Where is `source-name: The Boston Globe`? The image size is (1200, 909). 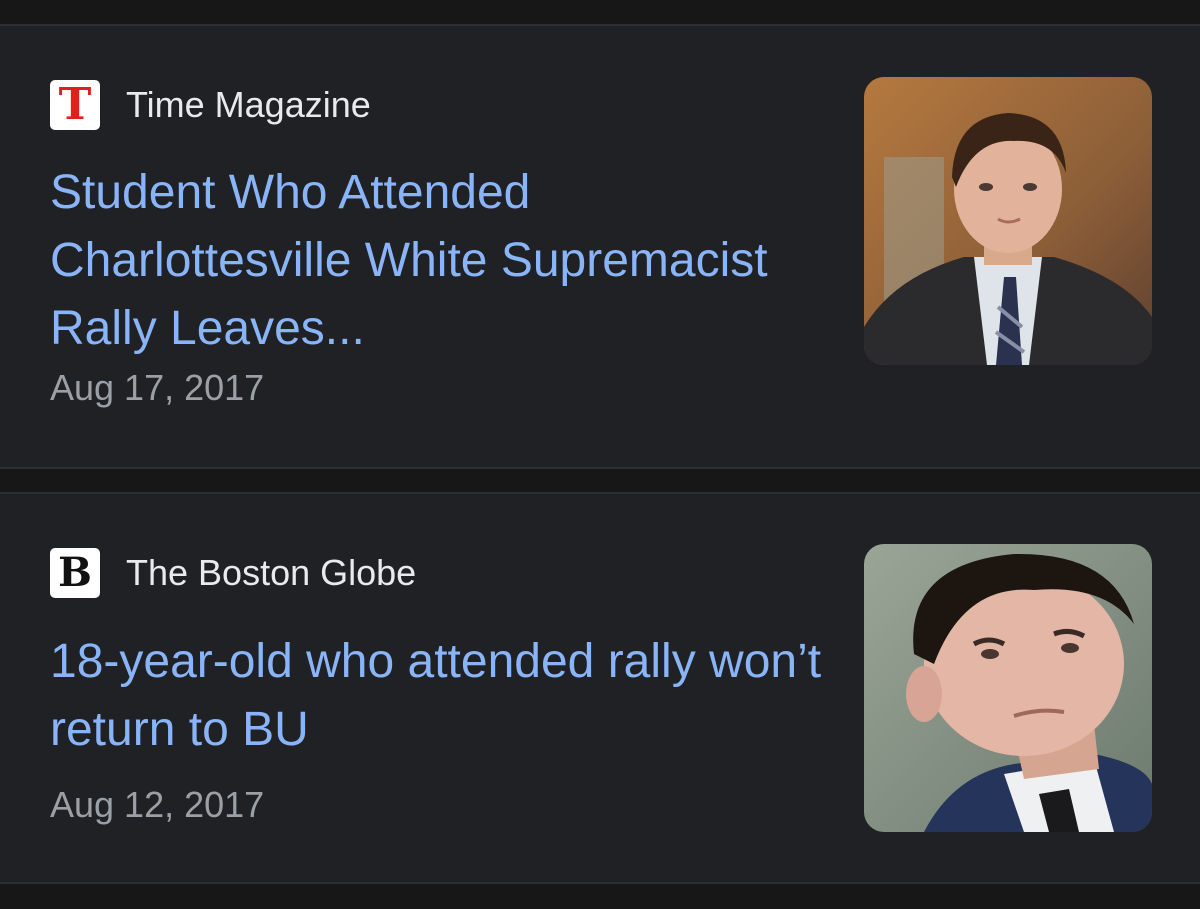 source-name: The Boston Globe is located at coordinates (271, 572).